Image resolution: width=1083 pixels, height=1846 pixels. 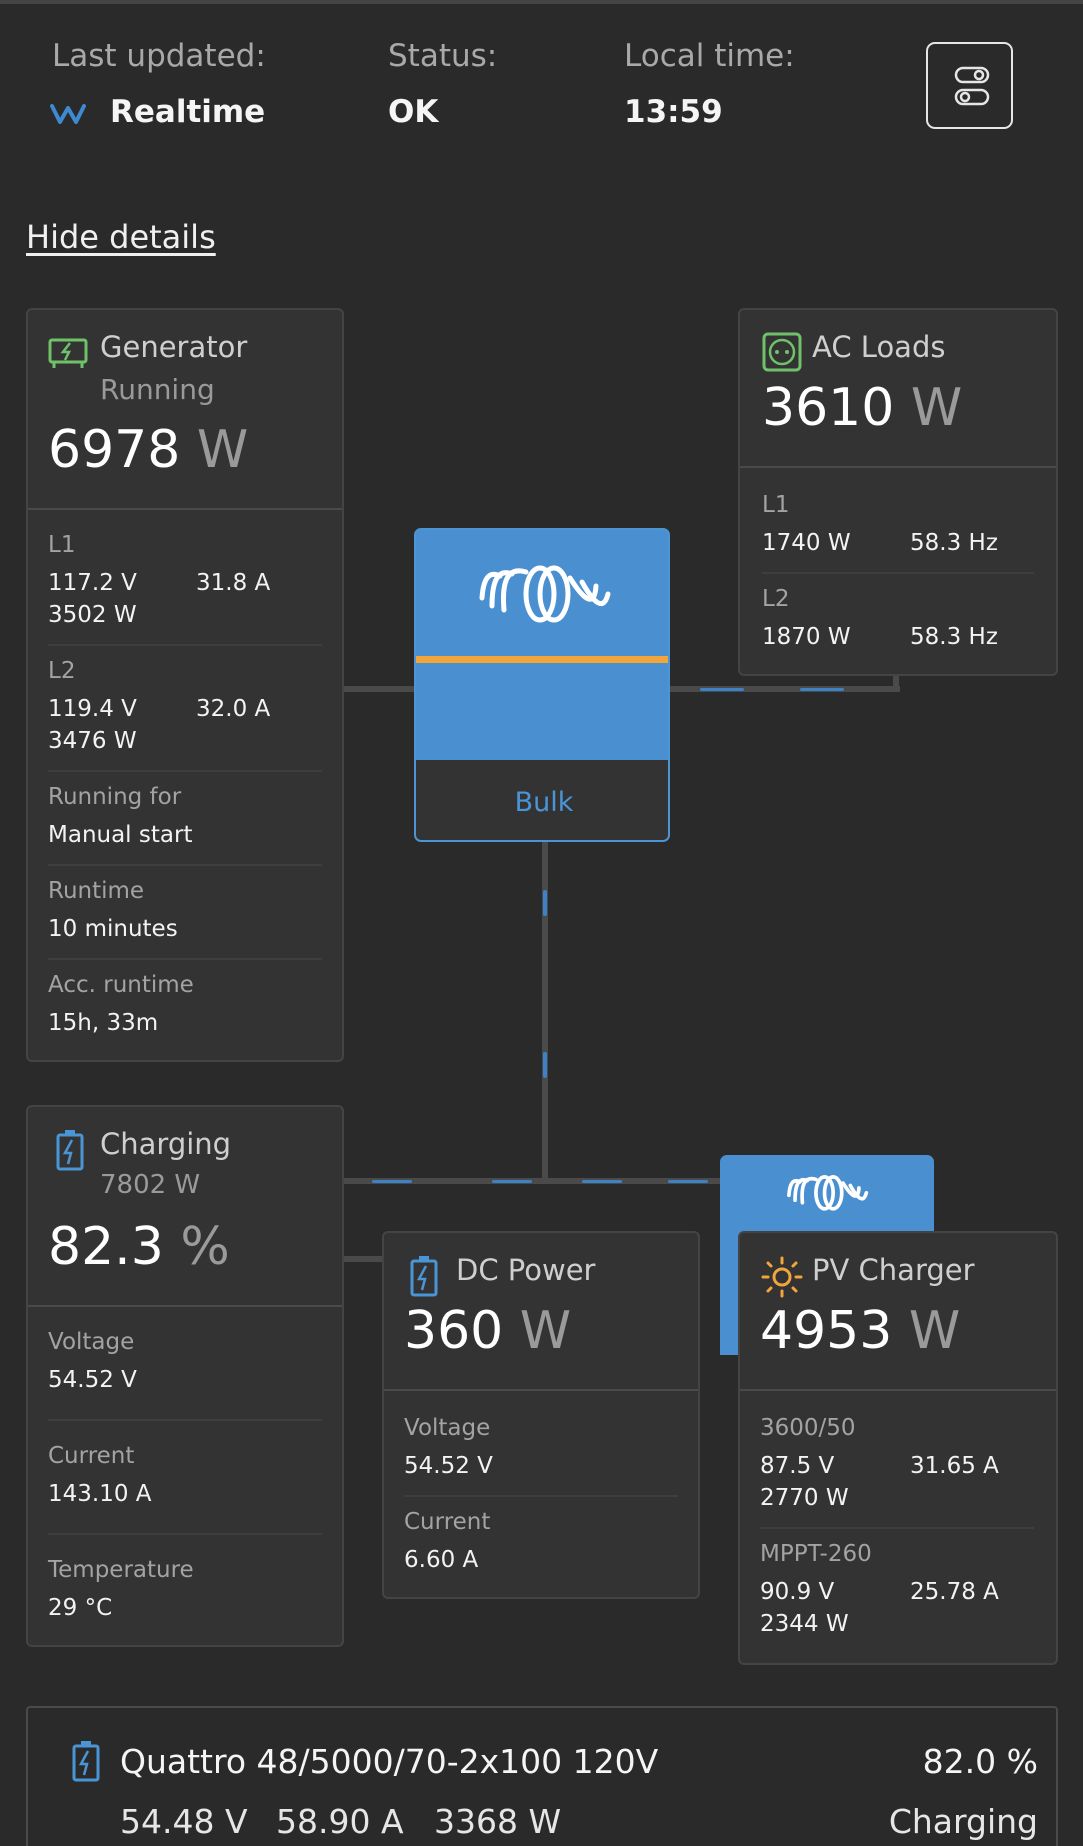 I want to click on toggle-panels-button, so click(x=969, y=85).